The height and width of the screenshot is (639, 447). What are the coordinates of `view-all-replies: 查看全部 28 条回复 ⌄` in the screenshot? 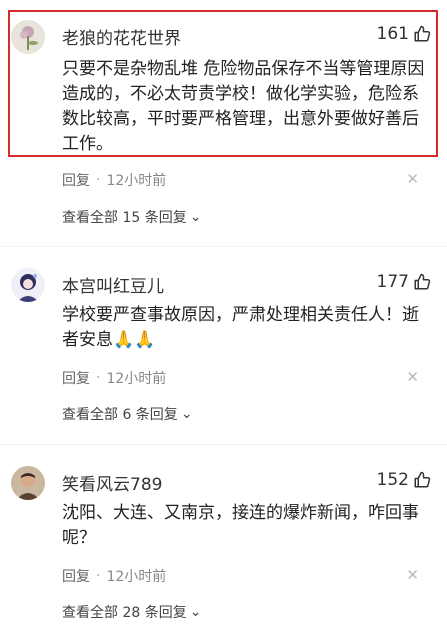 It's located at (131, 612).